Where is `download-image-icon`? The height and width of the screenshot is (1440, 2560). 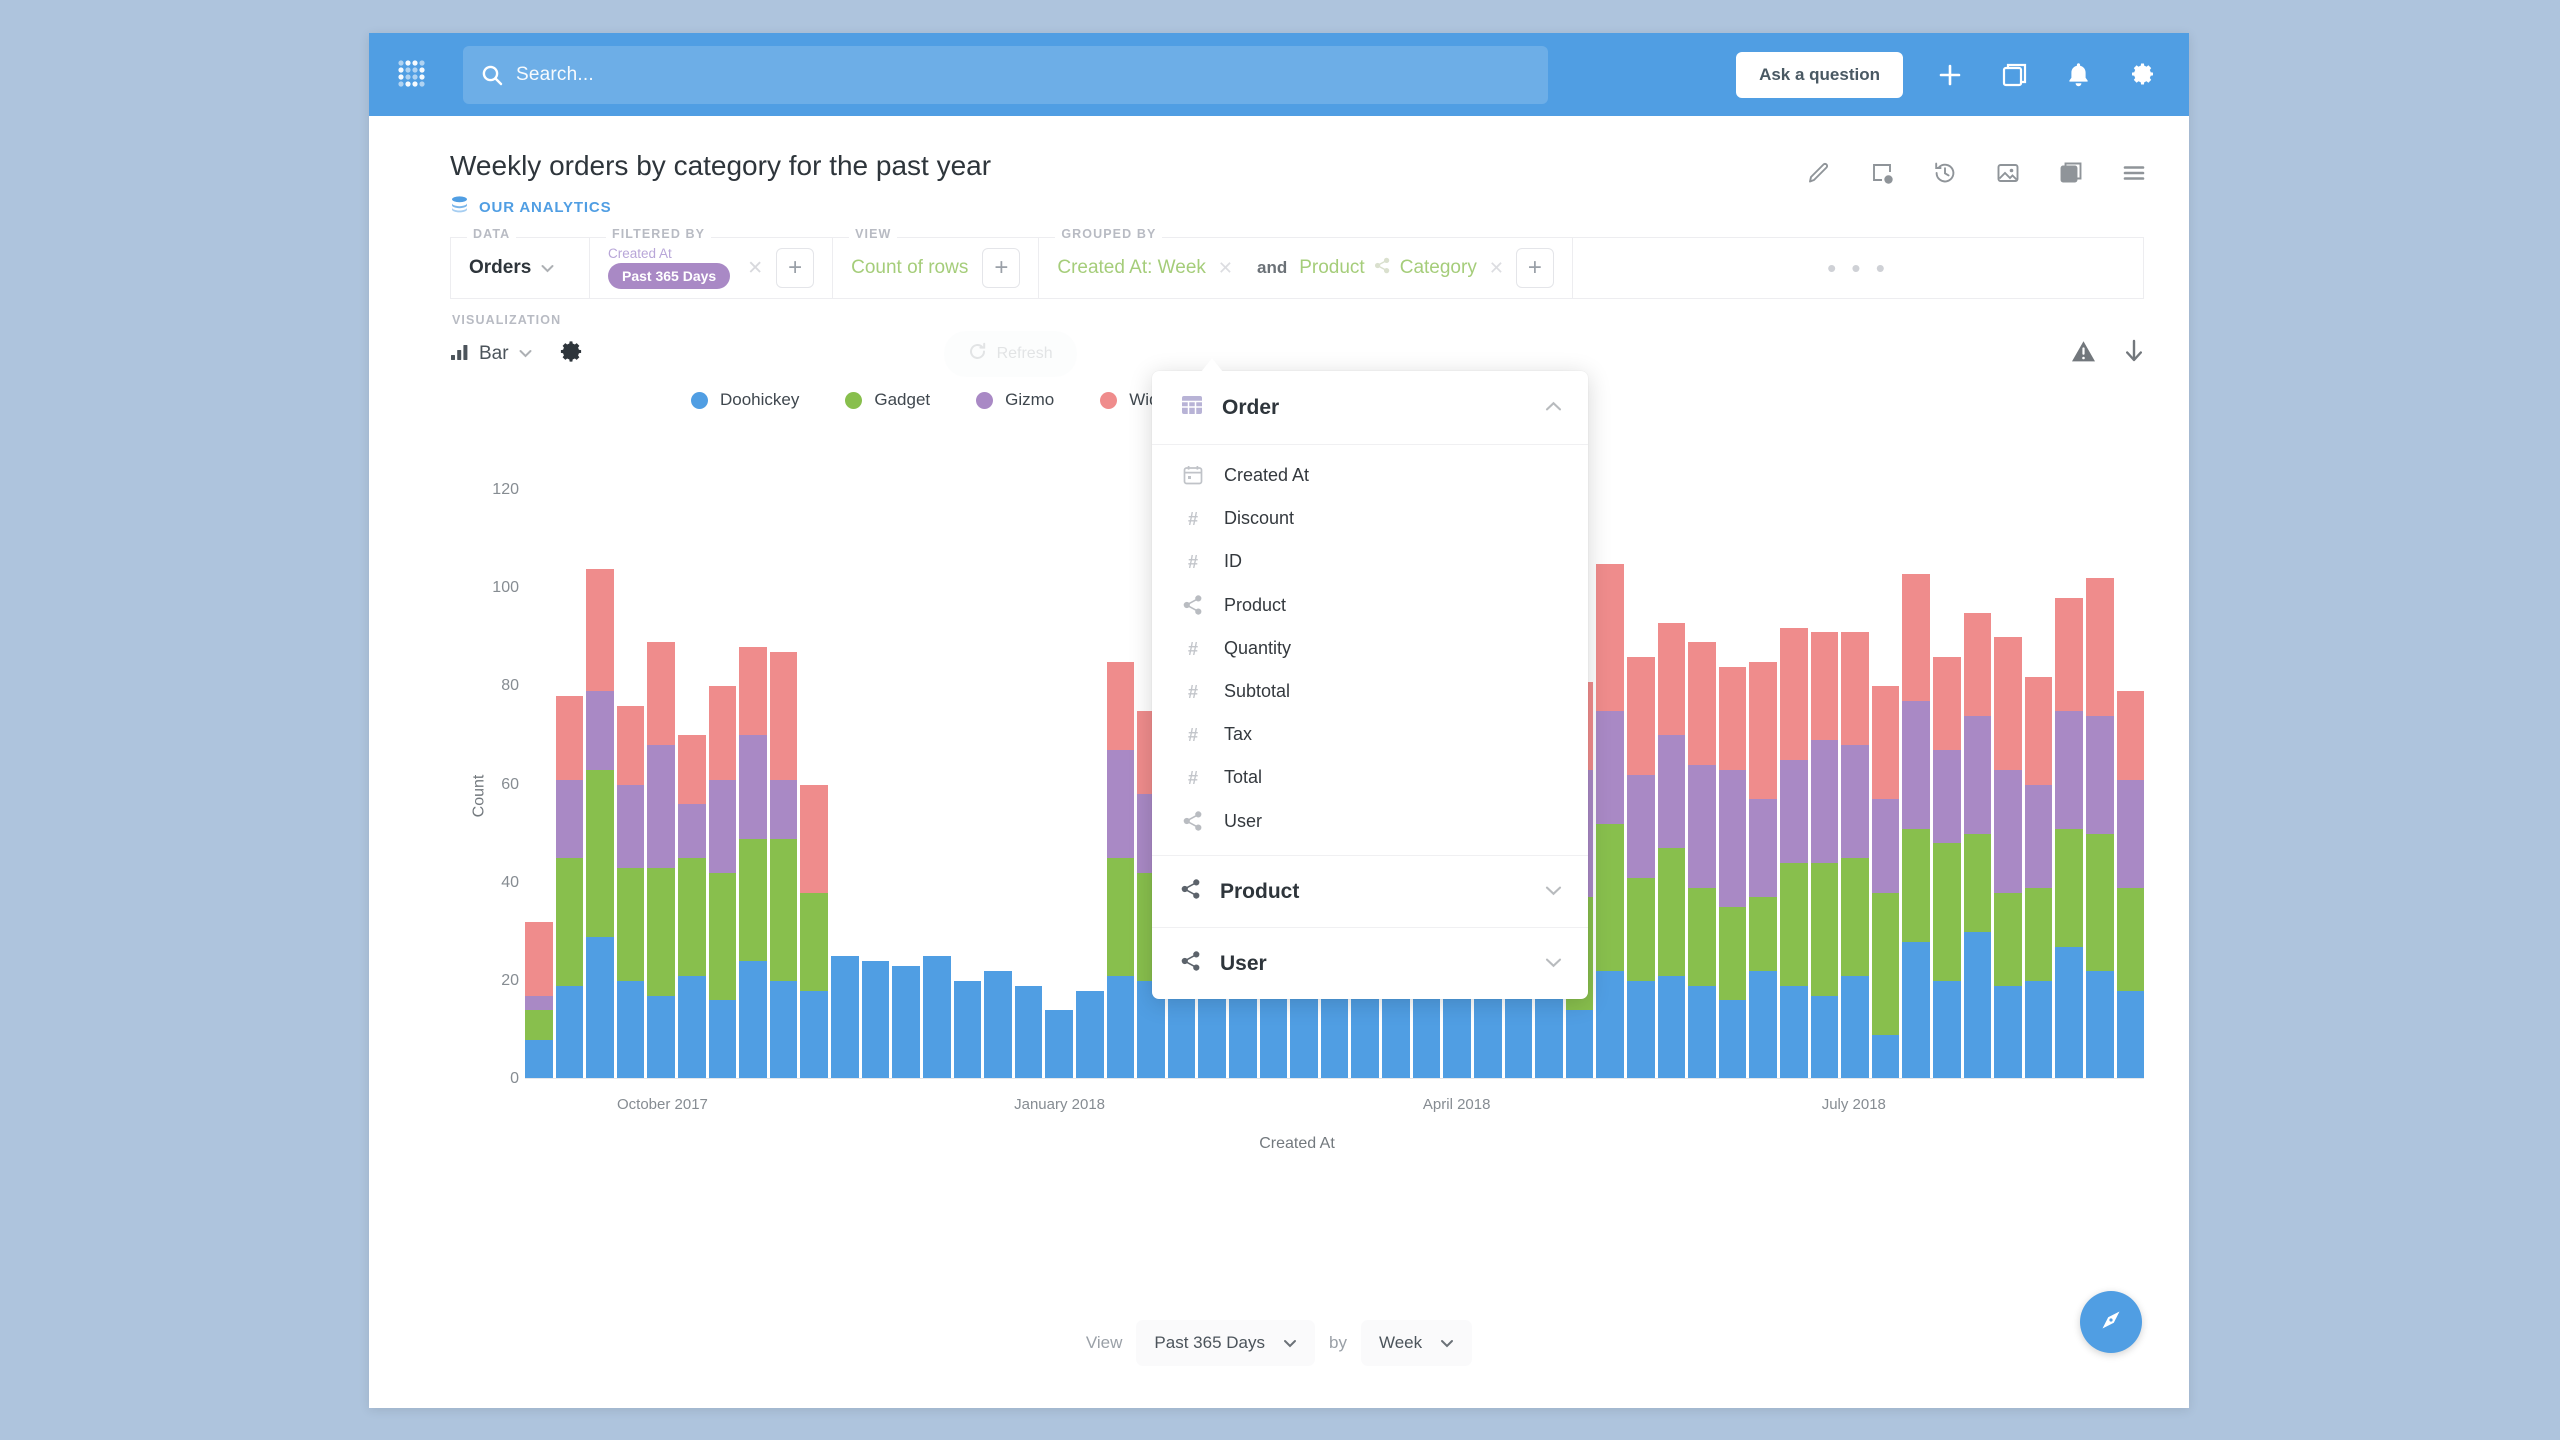 download-image-icon is located at coordinates (2008, 173).